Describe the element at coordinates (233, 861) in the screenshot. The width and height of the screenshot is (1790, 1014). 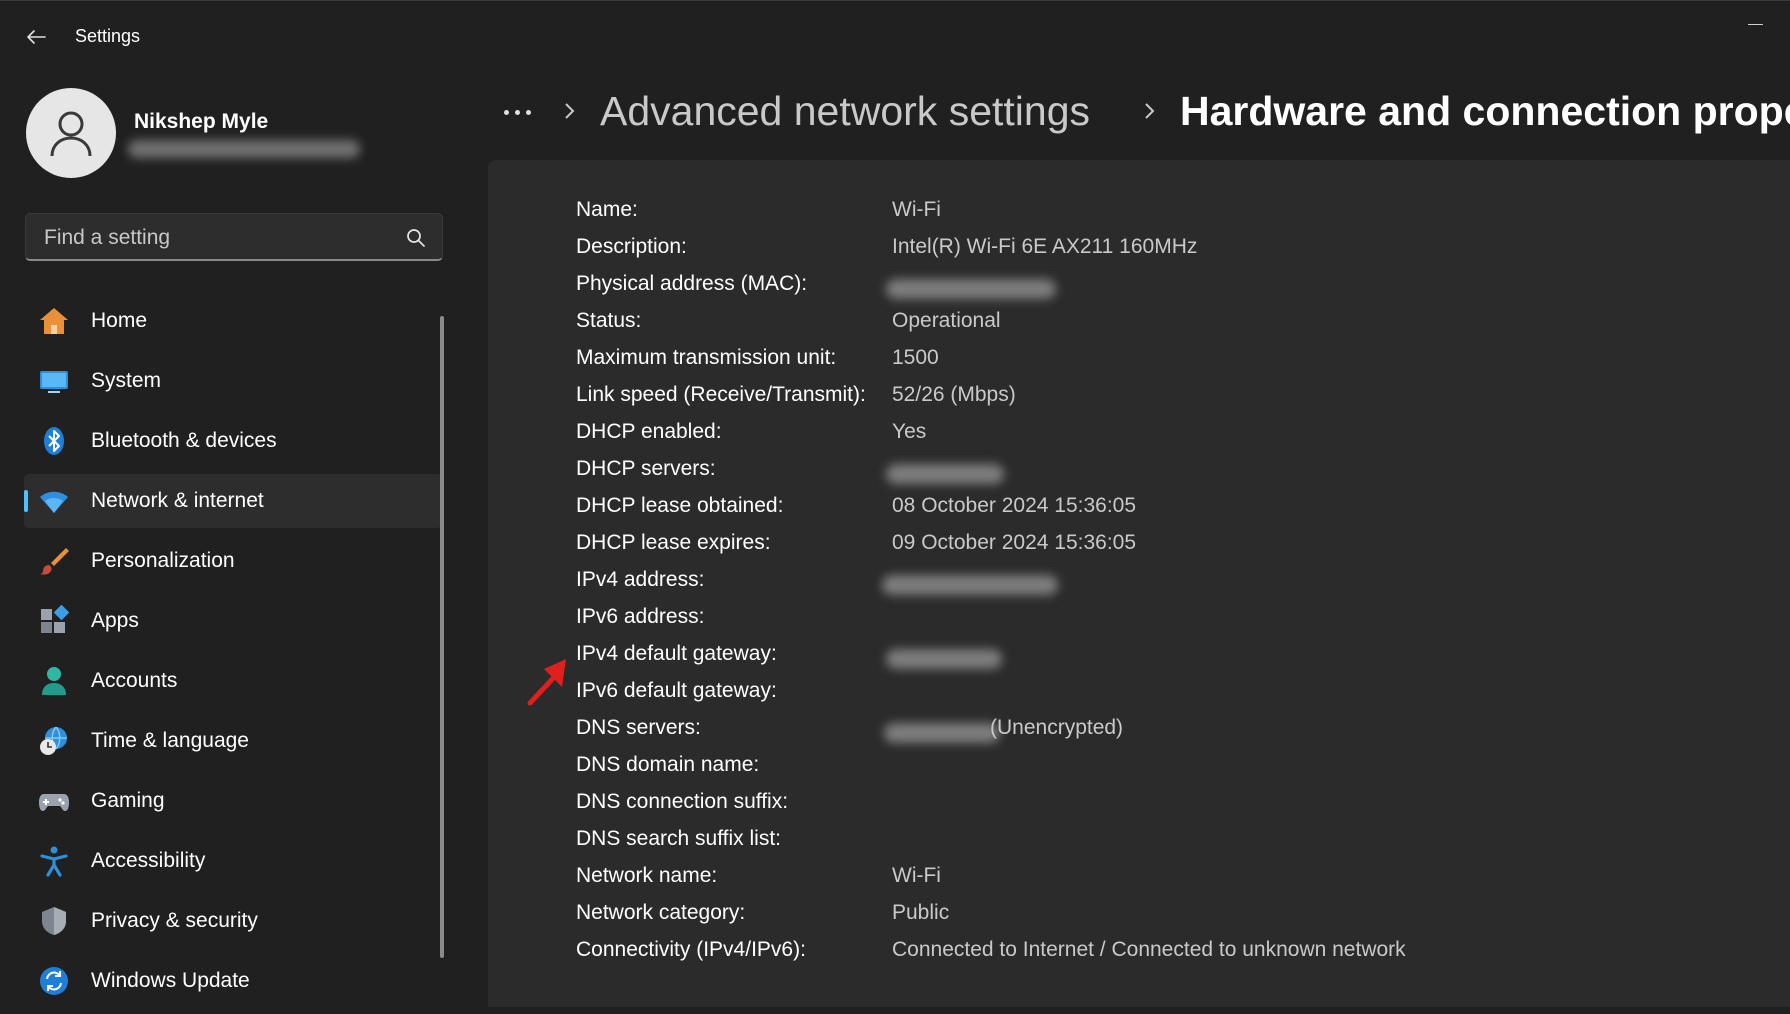
I see `sidebar-item-accessibility: Accessibility` at that location.